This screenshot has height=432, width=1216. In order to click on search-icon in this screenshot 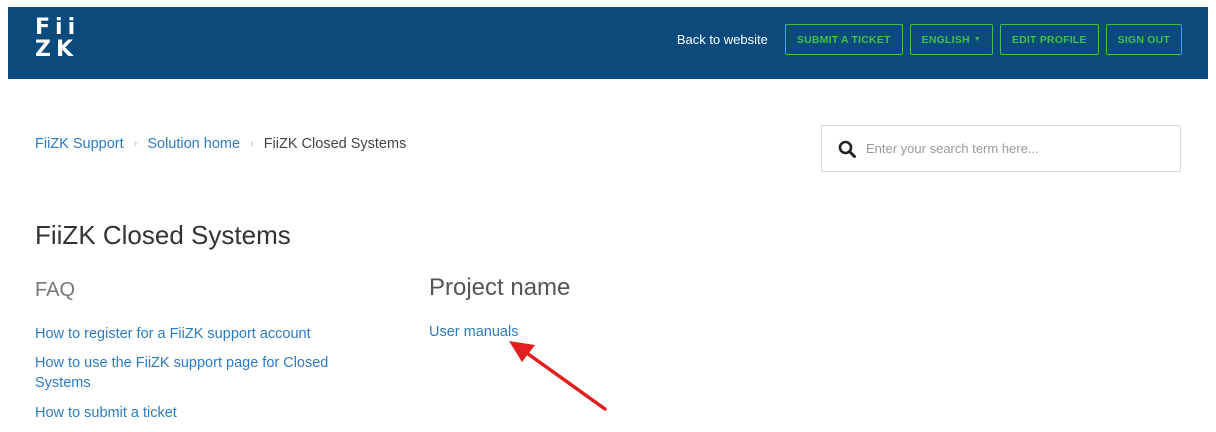, I will do `click(847, 149)`.